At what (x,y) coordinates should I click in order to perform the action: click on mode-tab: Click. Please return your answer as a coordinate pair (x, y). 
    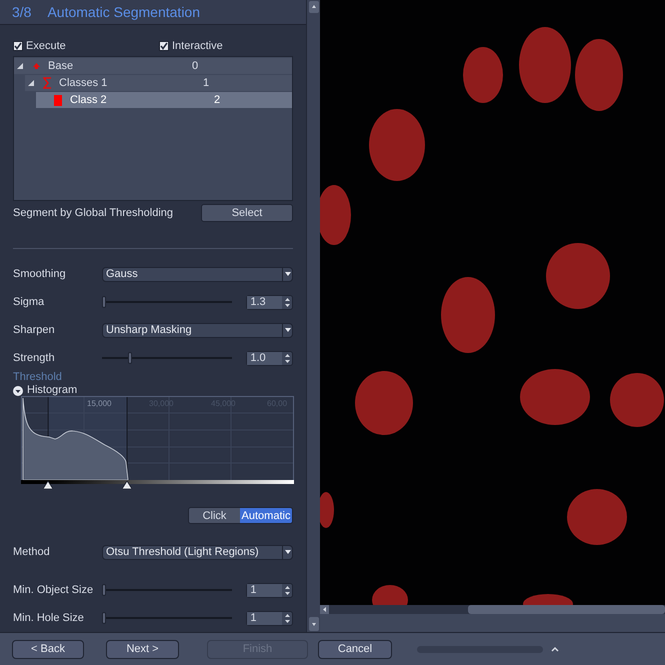
    Looking at the image, I should click on (214, 515).